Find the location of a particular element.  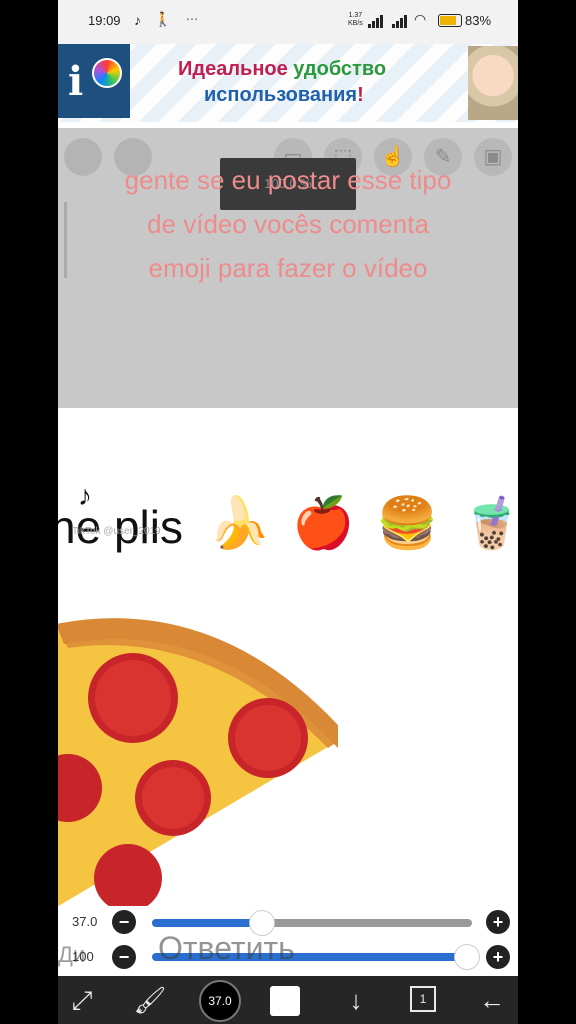

caption-line: de vídeo vocês comenta is located at coordinates (288, 224).